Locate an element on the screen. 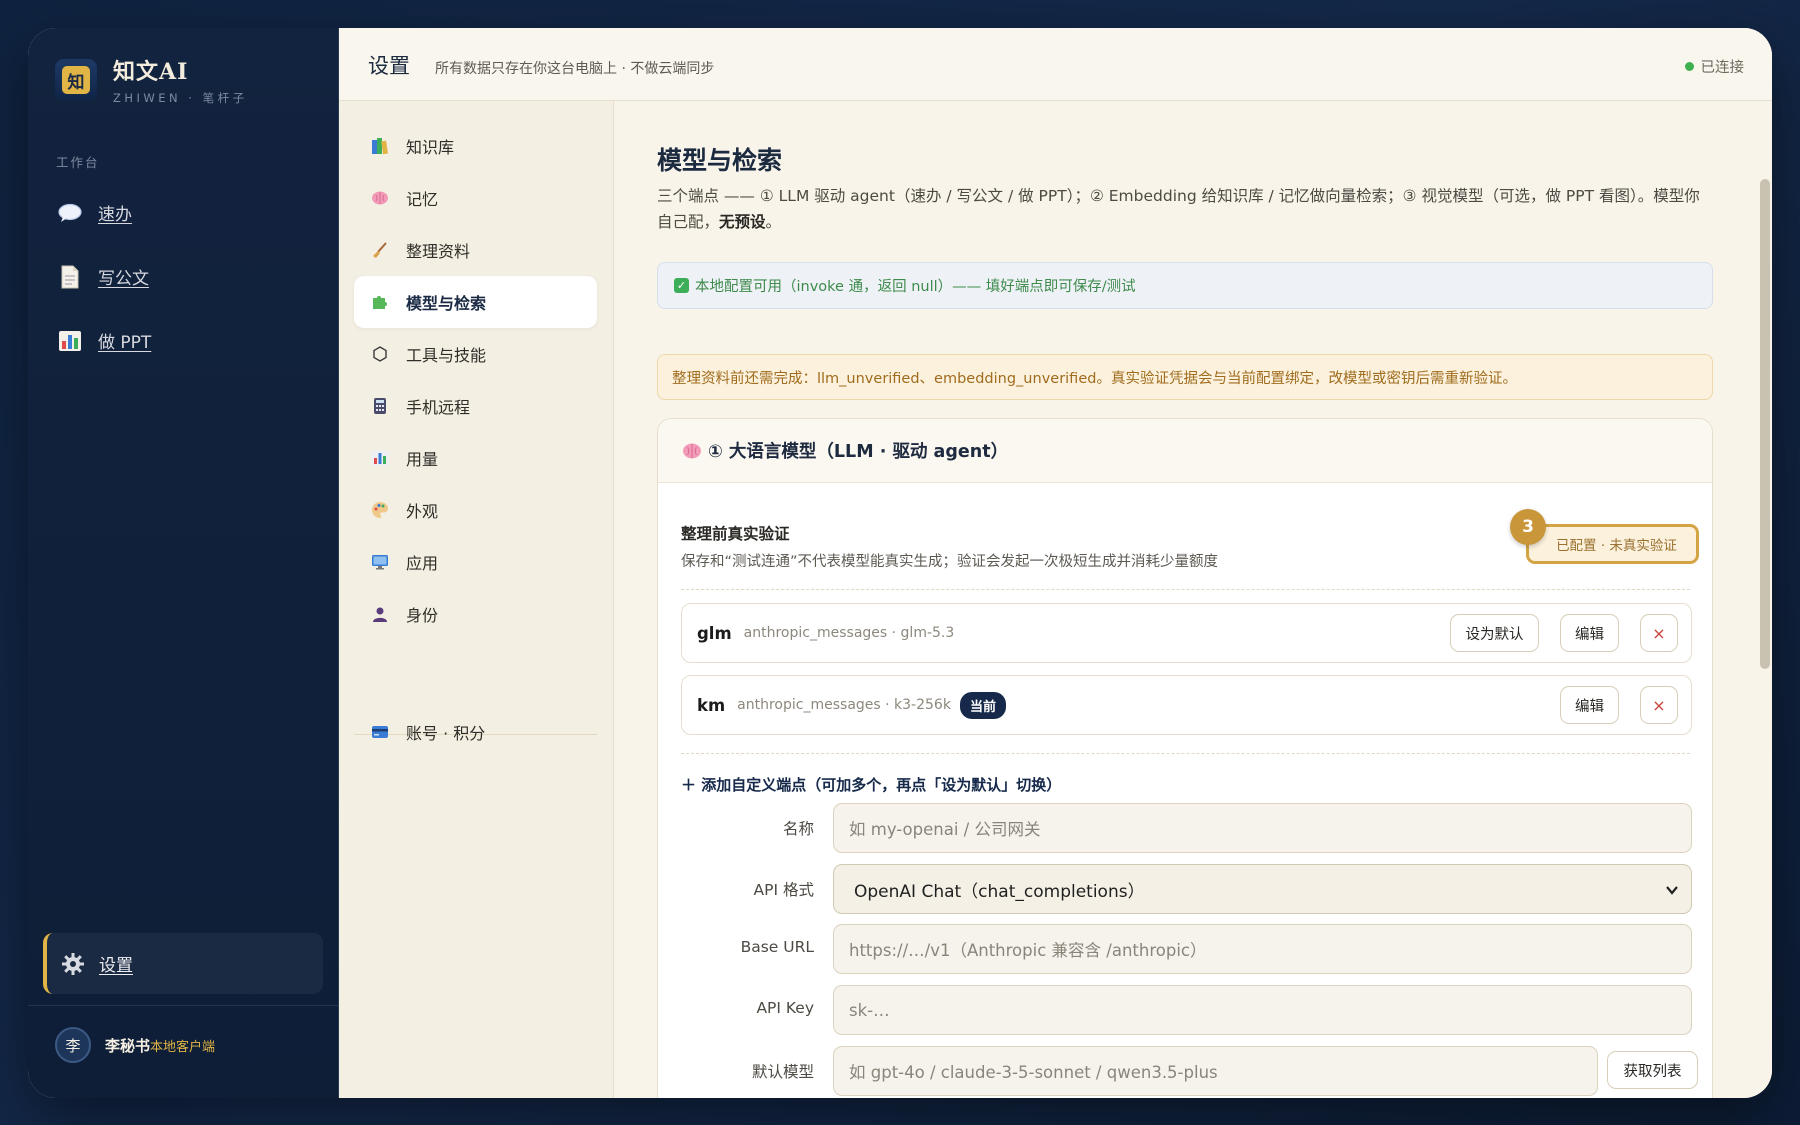 Image resolution: width=1800 pixels, height=1125 pixels. add-endpoint-link: ＋ 添加自定义端点（可加多个，再点「设为默认」切换） is located at coordinates (871, 784).